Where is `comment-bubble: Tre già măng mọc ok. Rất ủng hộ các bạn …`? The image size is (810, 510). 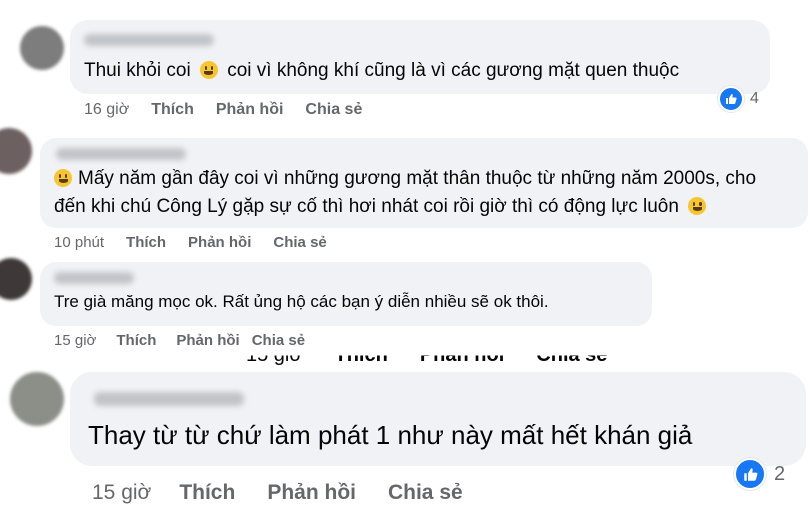 comment-bubble: Tre già măng mọc ok. Rất ủng hộ các bạn … is located at coordinates (346, 294).